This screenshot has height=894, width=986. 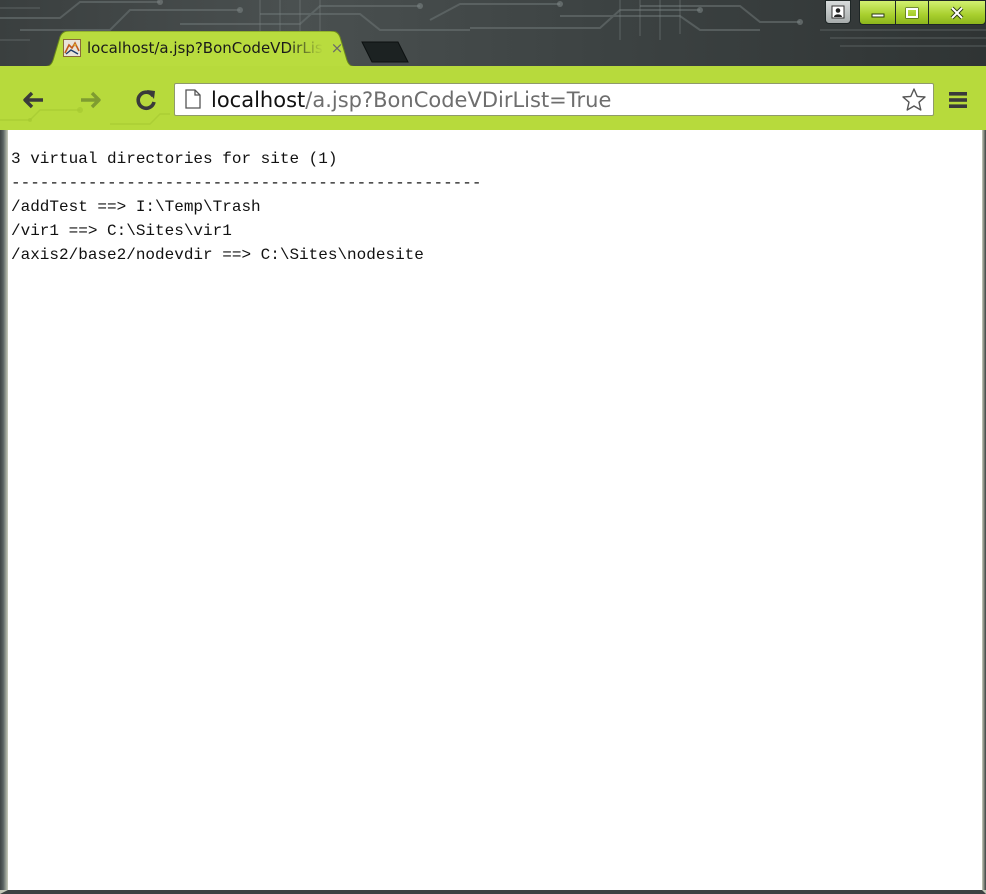 What do you see at coordinates (193, 99) in the screenshot?
I see `page-icon` at bounding box center [193, 99].